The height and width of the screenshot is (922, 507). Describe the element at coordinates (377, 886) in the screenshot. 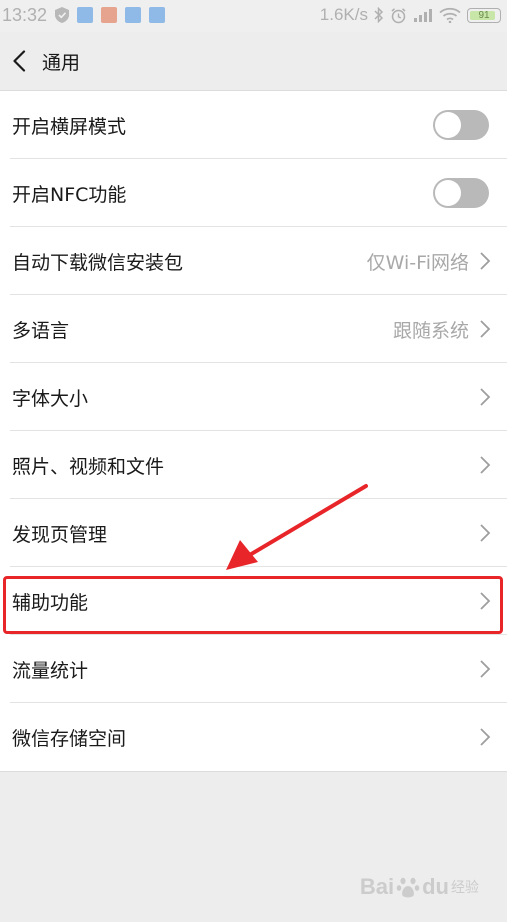

I see `watermark-brand: Bai` at that location.